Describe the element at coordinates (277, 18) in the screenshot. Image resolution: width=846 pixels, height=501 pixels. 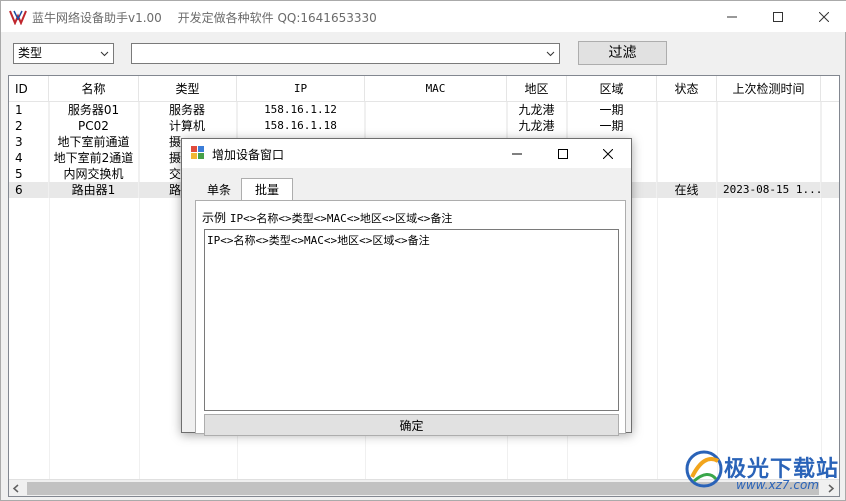
I see `app-subtitle: 开发定做各种软件 QQ:1641653330` at that location.